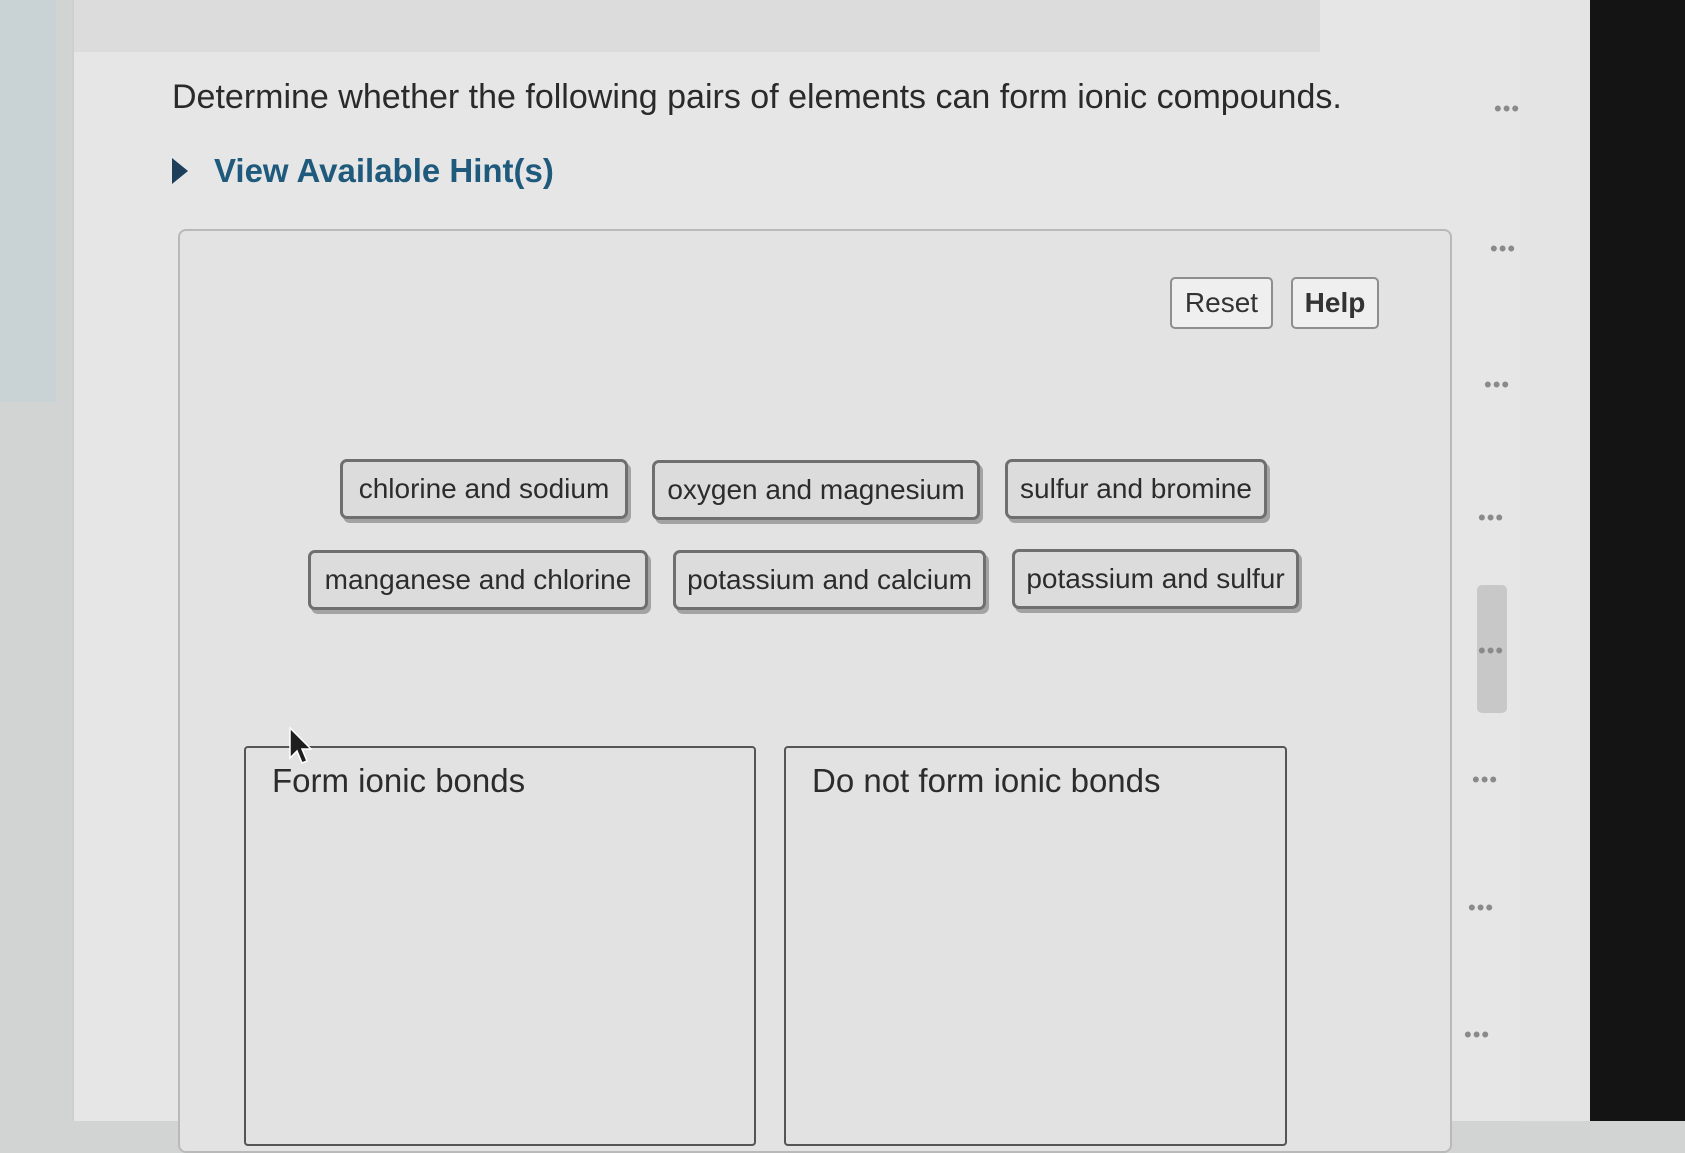 The height and width of the screenshot is (1153, 1685). I want to click on bin-do-not-form-ionic-bonds: Do not form ionic bonds, so click(1035, 946).